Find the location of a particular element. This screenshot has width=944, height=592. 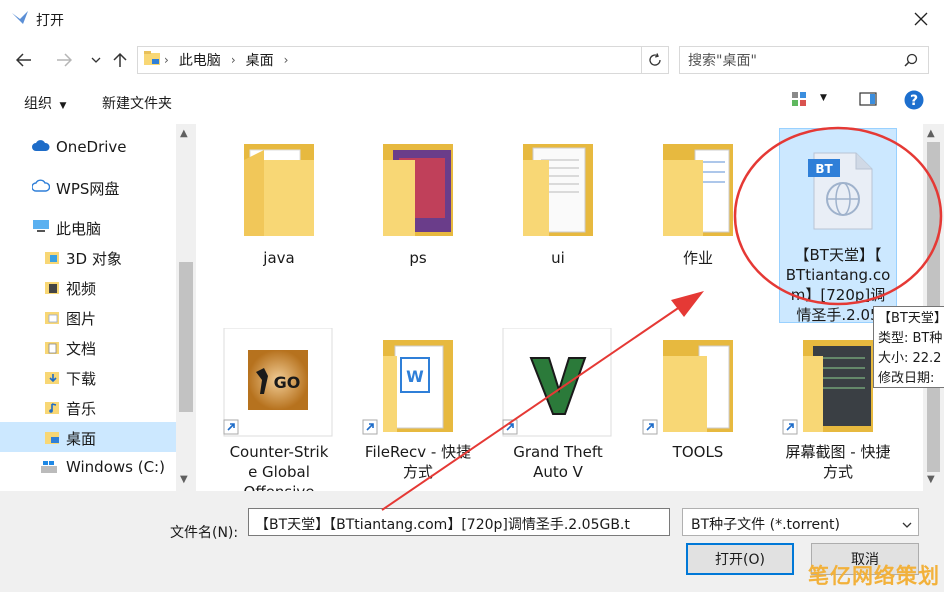

file-item-gta-shortcut: Grand Theft Auto V is located at coordinates (558, 404).